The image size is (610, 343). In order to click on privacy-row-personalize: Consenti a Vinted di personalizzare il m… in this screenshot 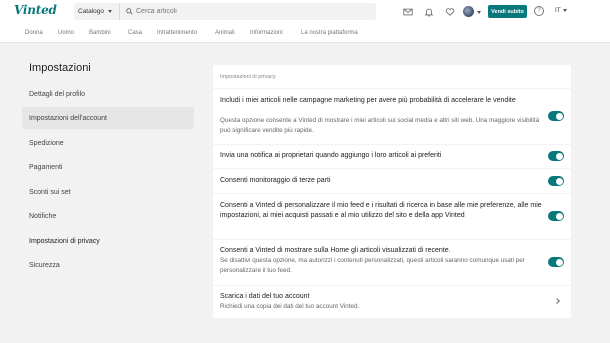, I will do `click(392, 216)`.